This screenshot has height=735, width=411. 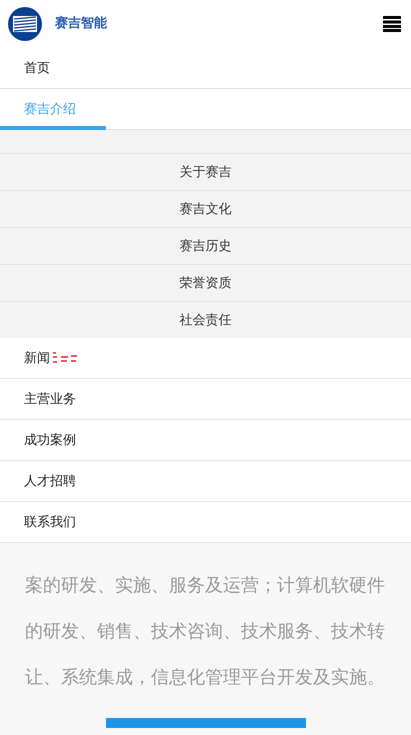 I want to click on nav-item: 人才招聘, so click(x=205, y=481).